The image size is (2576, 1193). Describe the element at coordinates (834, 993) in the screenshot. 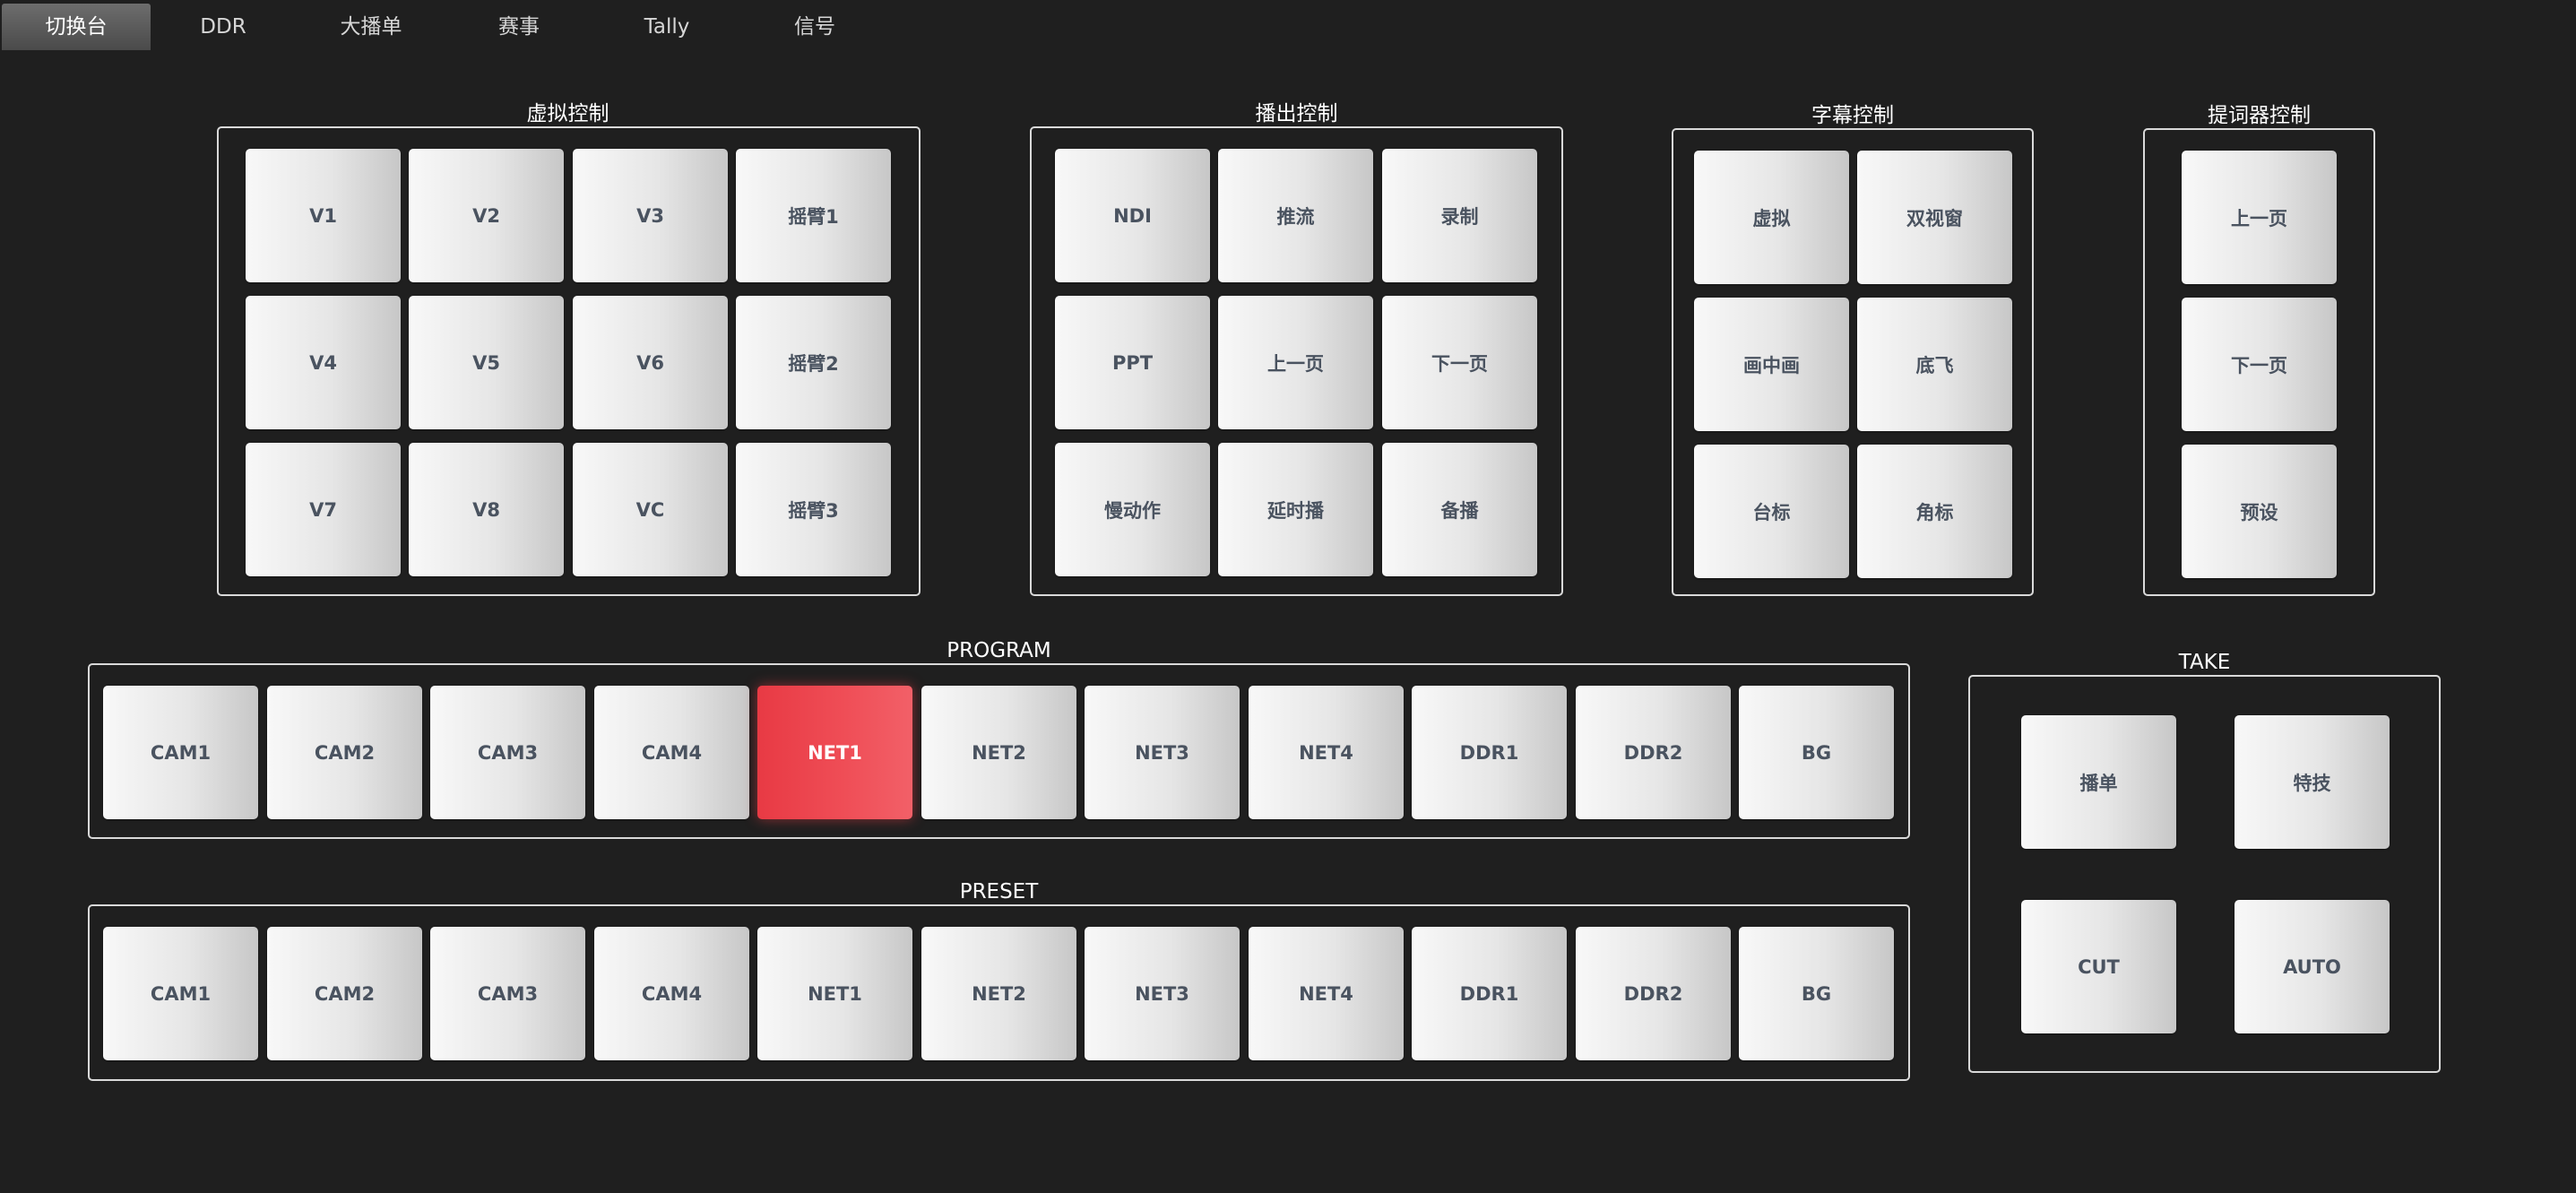

I see `preset-net1-button: NET1` at that location.